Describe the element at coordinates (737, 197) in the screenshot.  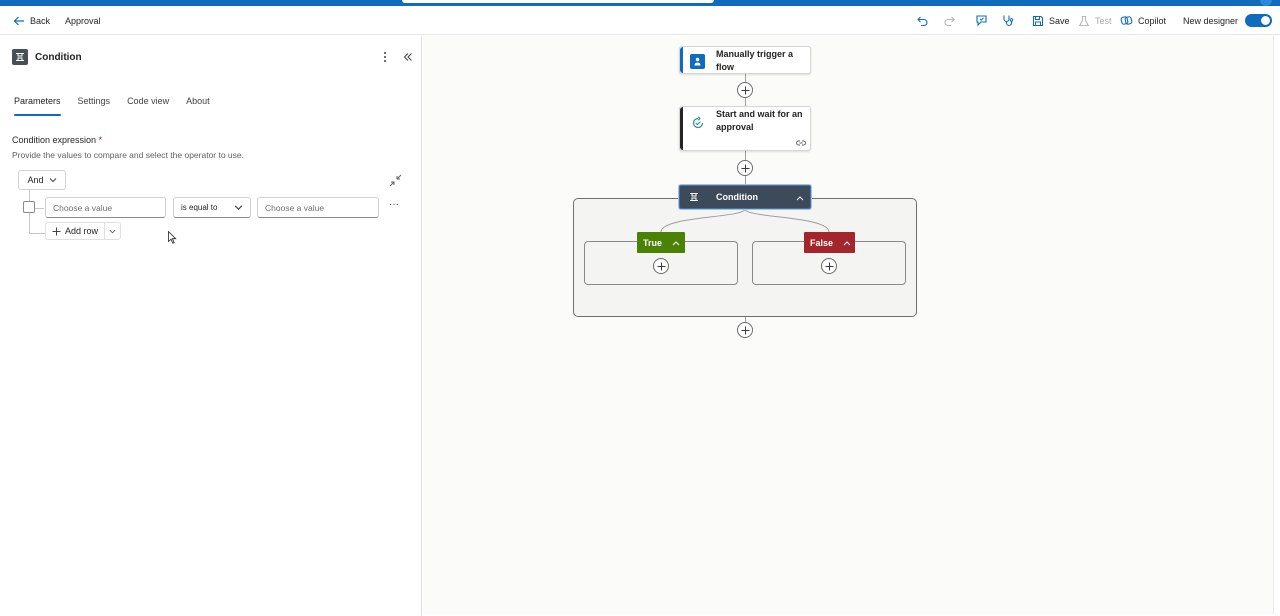
I see `condition-title: Condition` at that location.